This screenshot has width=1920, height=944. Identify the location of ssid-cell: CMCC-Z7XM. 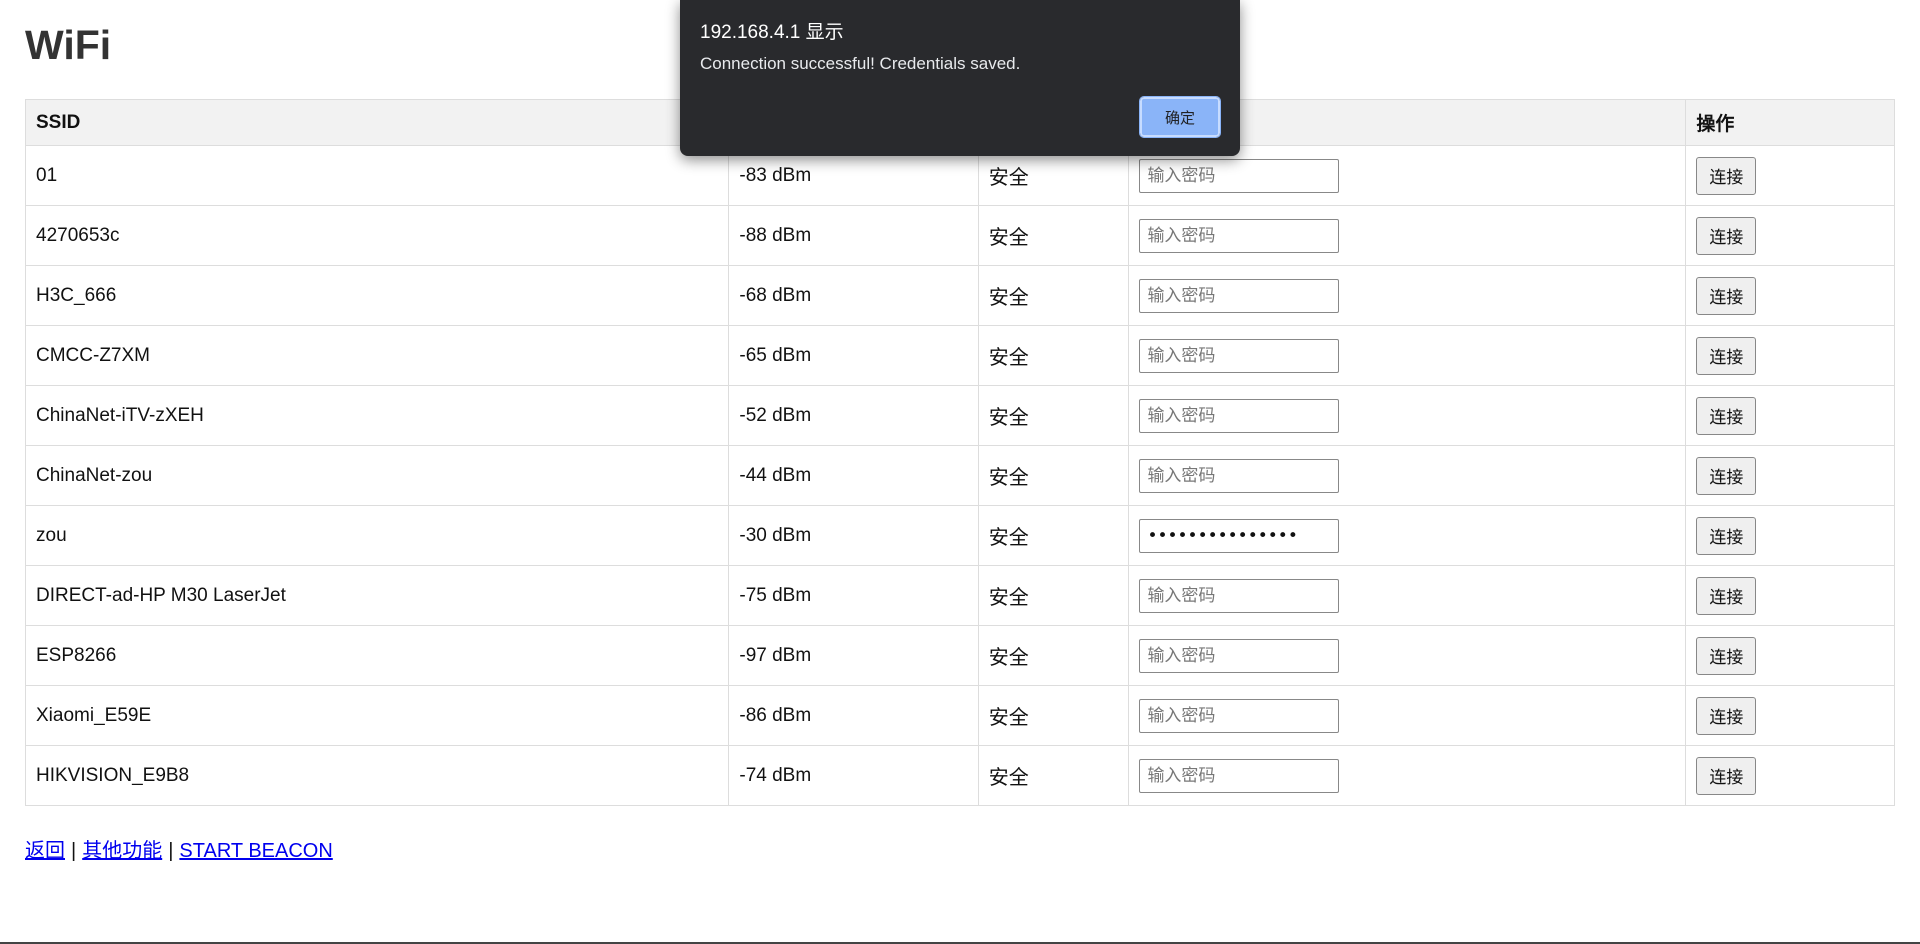
(377, 355).